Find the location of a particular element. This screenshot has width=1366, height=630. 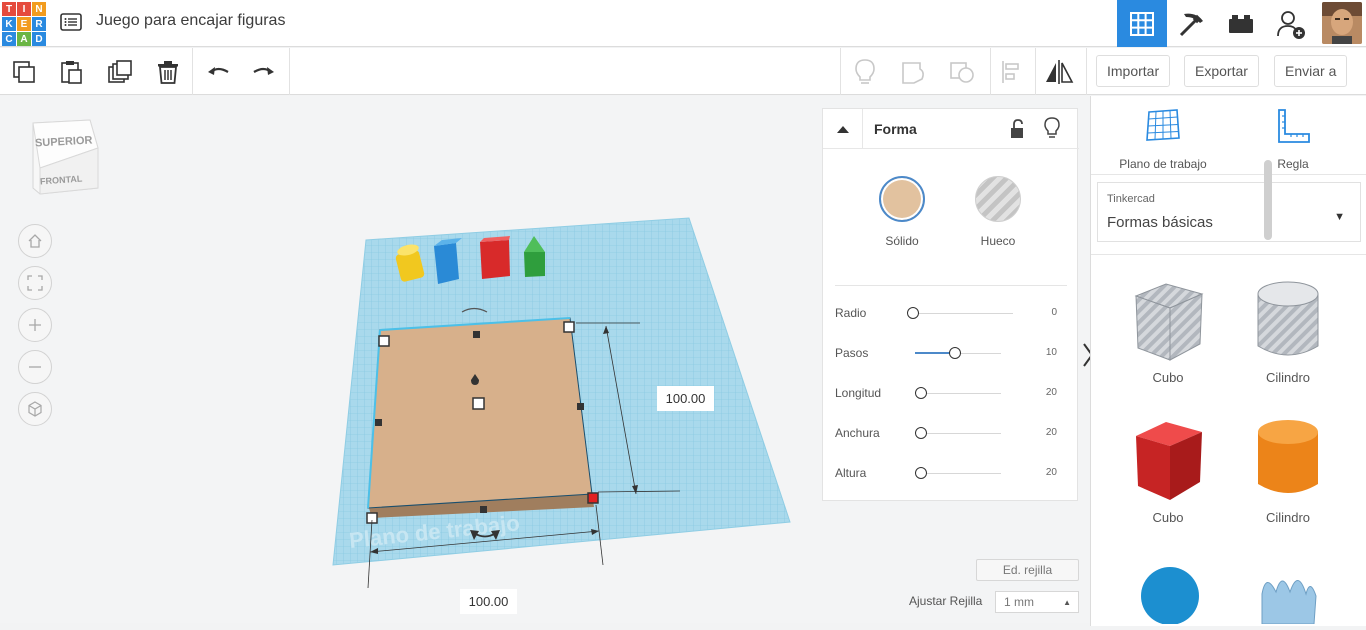

send-to-button: Enviar a is located at coordinates (1311, 71).